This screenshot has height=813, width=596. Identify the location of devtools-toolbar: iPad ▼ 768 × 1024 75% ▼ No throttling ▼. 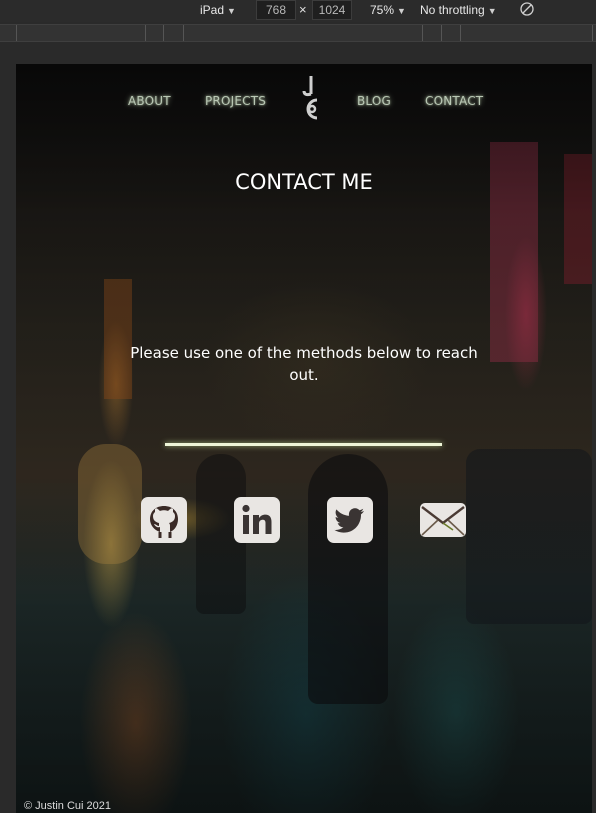
(298, 11).